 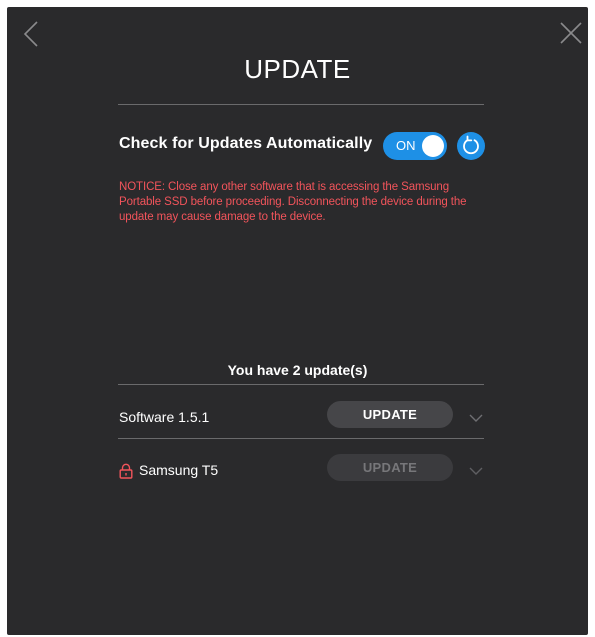 I want to click on software-update-name: Software 1.5.1, so click(x=164, y=417).